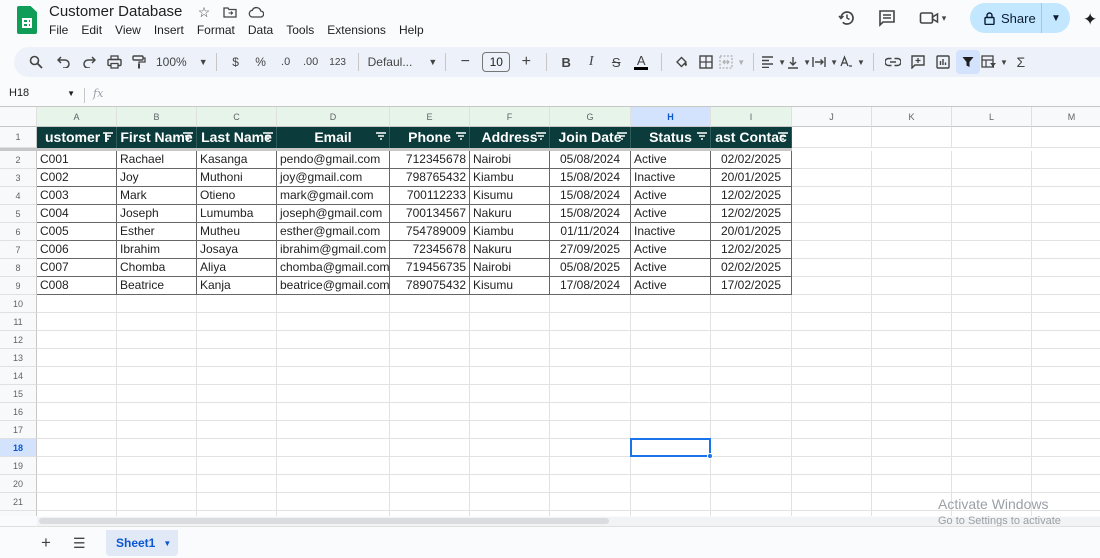 Image resolution: width=1100 pixels, height=558 pixels. Describe the element at coordinates (510, 196) in the screenshot. I see `table-cell: Kisumu` at that location.